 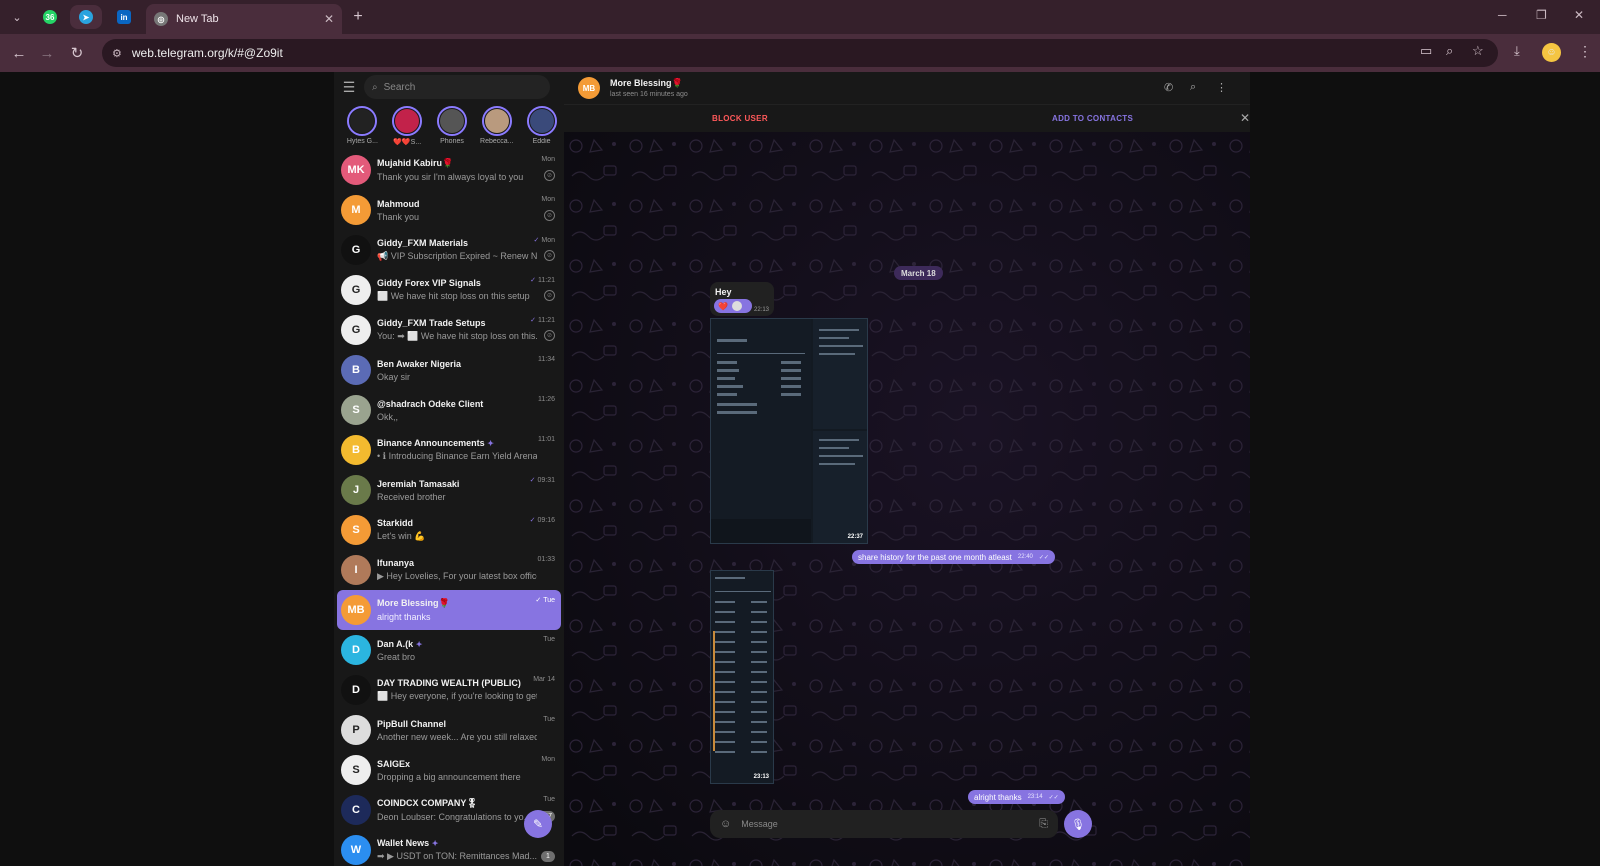 I want to click on screenshot-image: 23:13, so click(x=742, y=677).